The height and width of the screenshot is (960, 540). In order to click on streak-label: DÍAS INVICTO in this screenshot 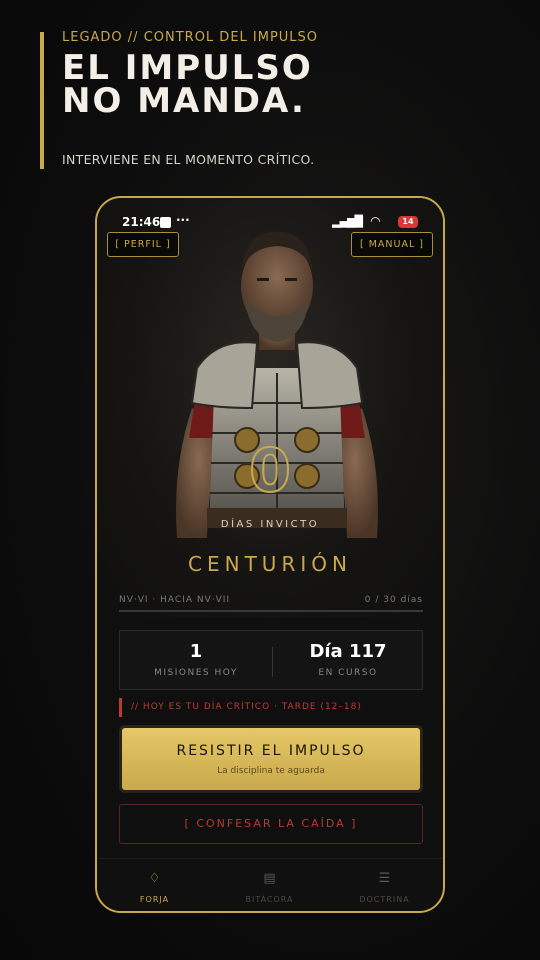, I will do `click(270, 524)`.